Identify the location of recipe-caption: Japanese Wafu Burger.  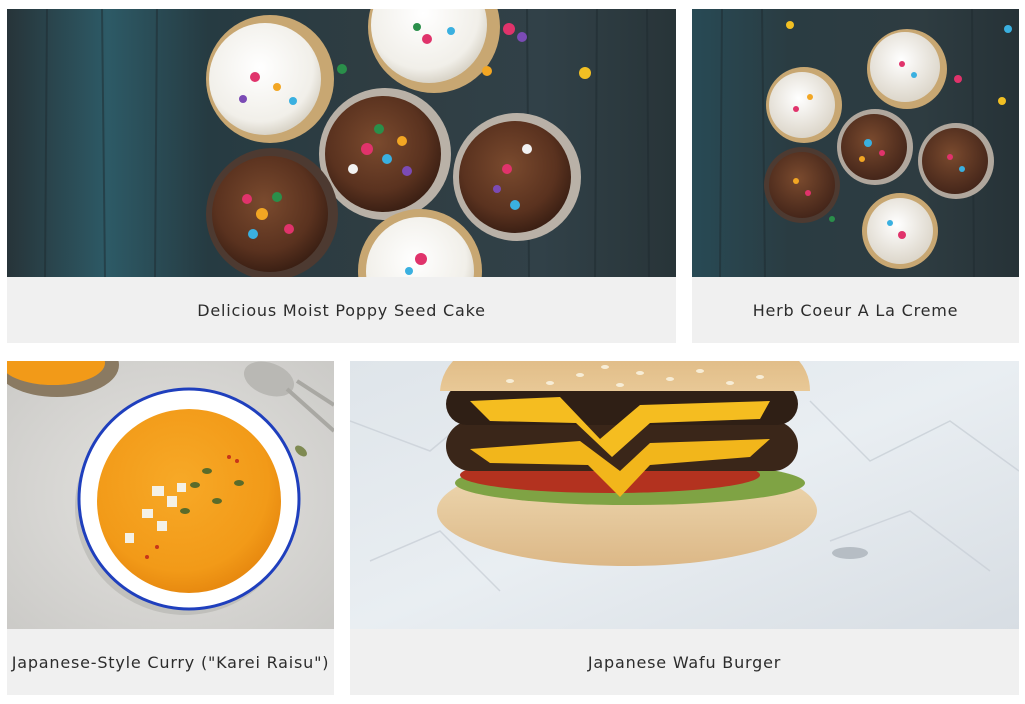
(684, 662).